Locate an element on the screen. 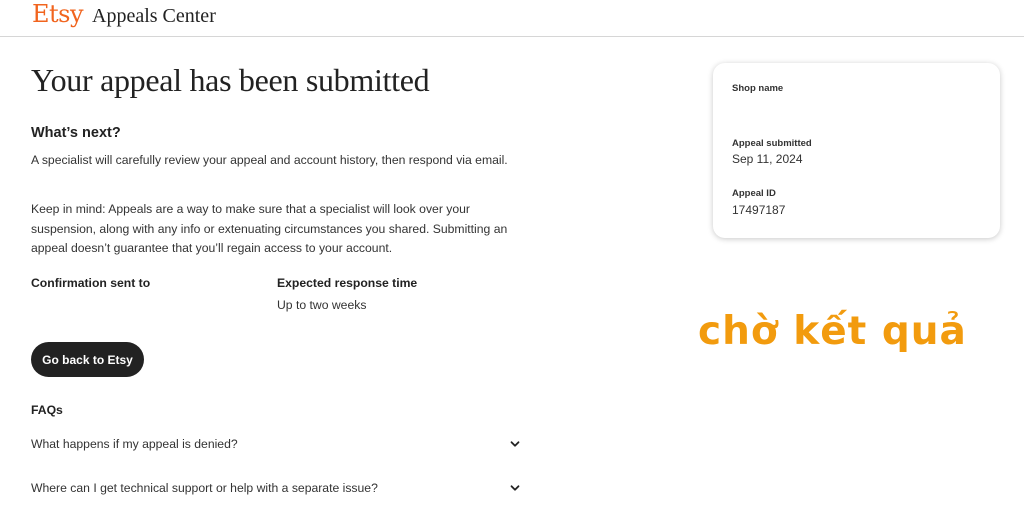 The width and height of the screenshot is (1024, 514). faq-question: What happens if my appeal is denied? is located at coordinates (134, 444).